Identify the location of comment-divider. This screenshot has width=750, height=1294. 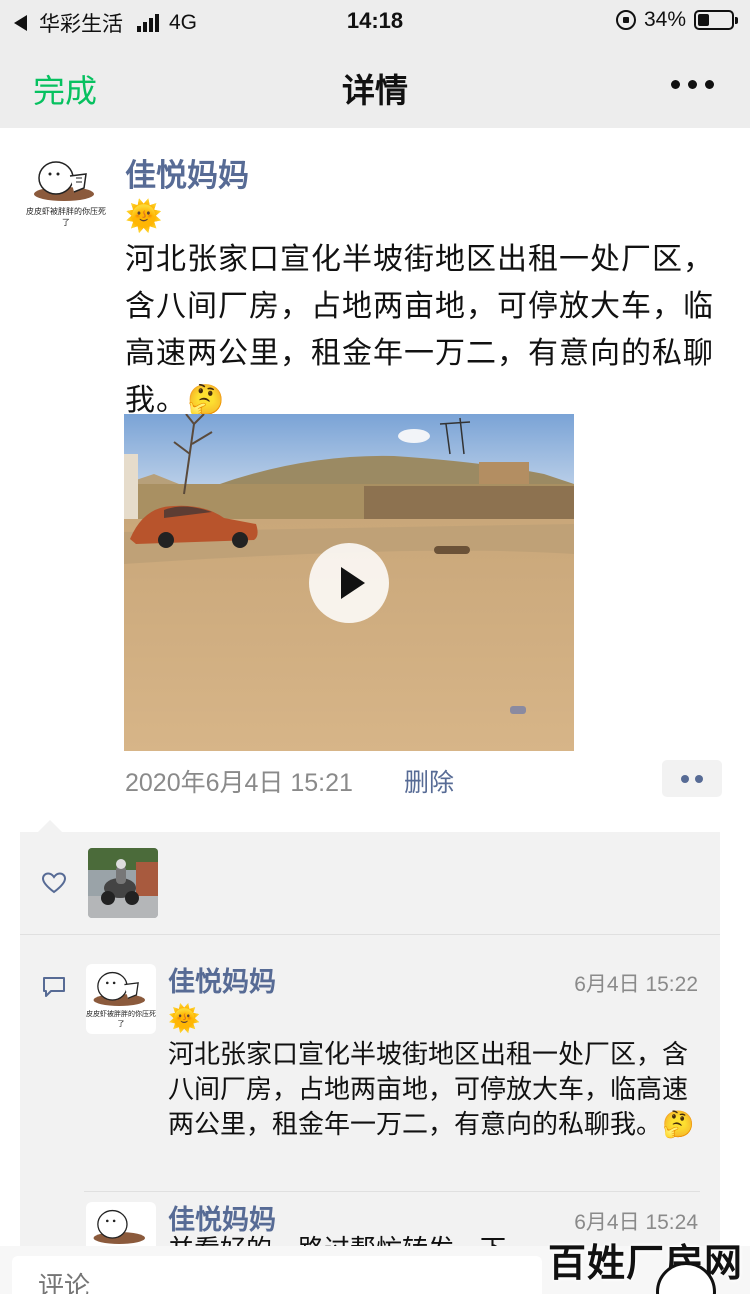
(392, 1191).